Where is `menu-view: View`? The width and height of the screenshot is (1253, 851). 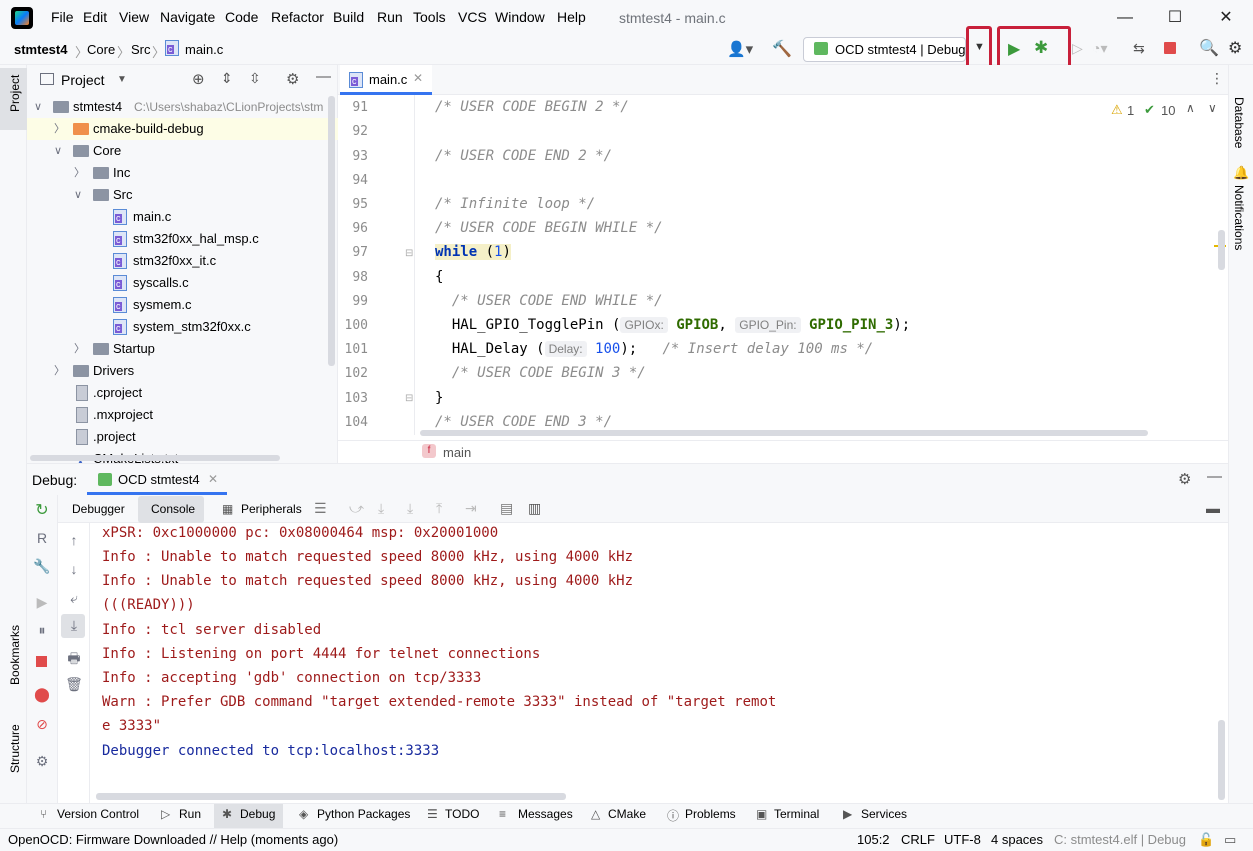
menu-view: View is located at coordinates (134, 17).